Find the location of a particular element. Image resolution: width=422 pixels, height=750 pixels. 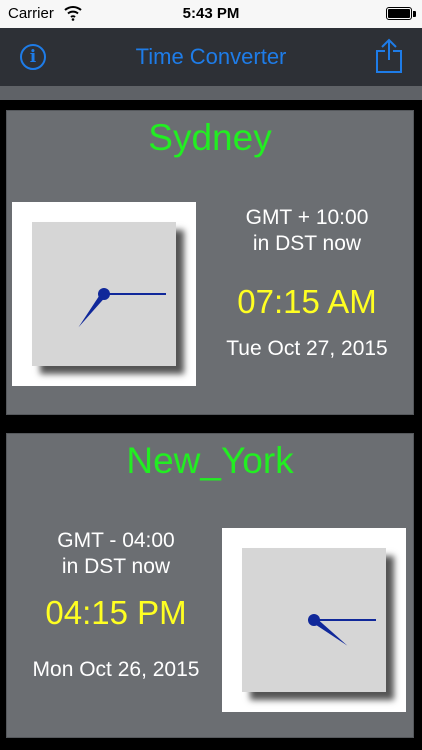

gmt-offset: GMT + 10:00 is located at coordinates (307, 217).